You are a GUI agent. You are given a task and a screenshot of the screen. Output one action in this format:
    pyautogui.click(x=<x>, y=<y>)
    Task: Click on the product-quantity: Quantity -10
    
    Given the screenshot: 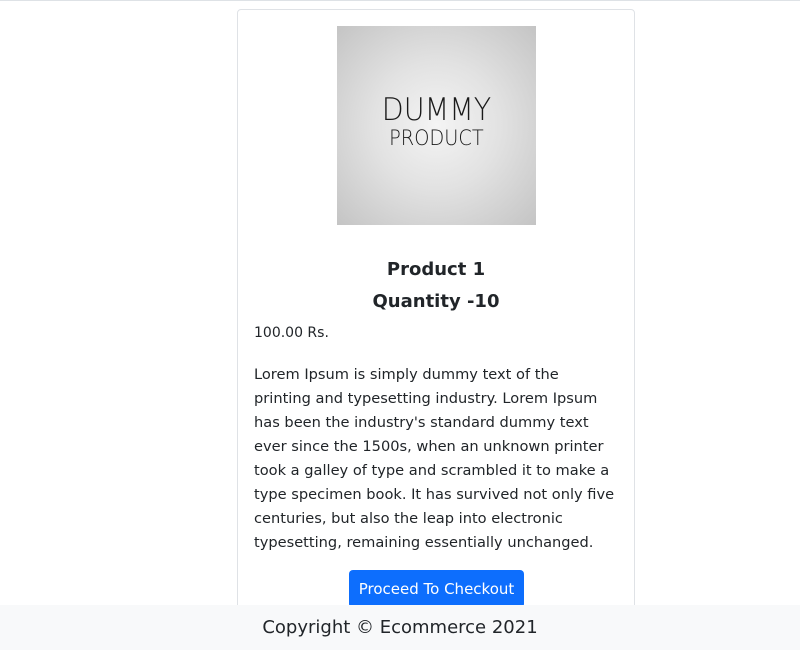 What is the action you would take?
    pyautogui.click(x=436, y=301)
    